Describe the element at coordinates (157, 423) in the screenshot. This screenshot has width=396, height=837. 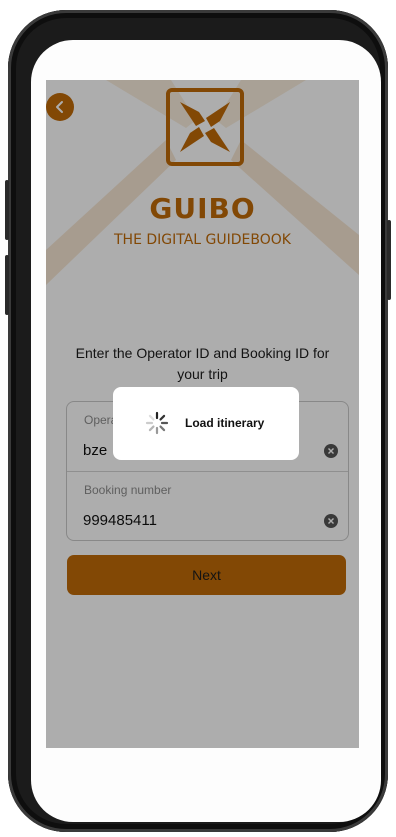
I see `spinner-icon` at that location.